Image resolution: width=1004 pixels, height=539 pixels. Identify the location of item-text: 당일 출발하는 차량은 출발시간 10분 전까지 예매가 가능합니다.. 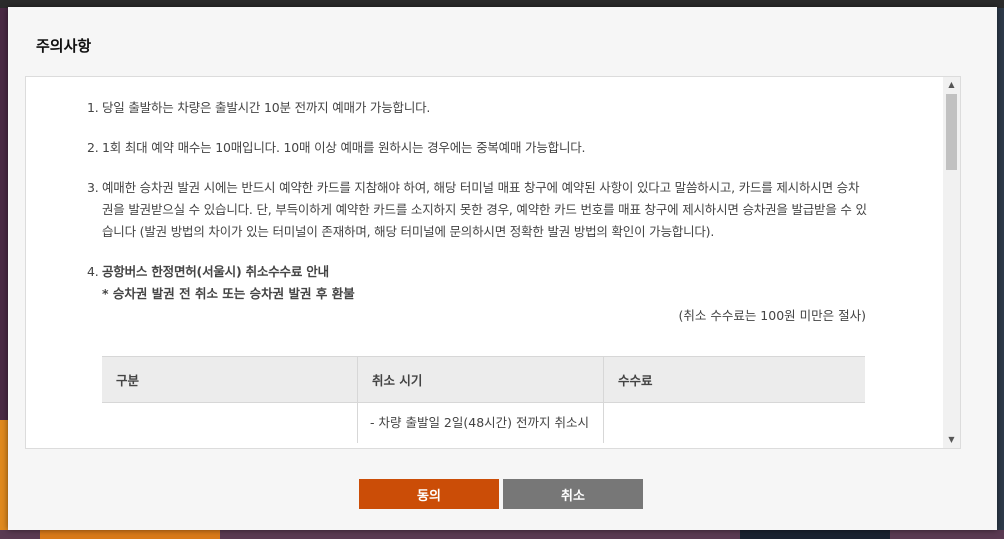
(266, 107).